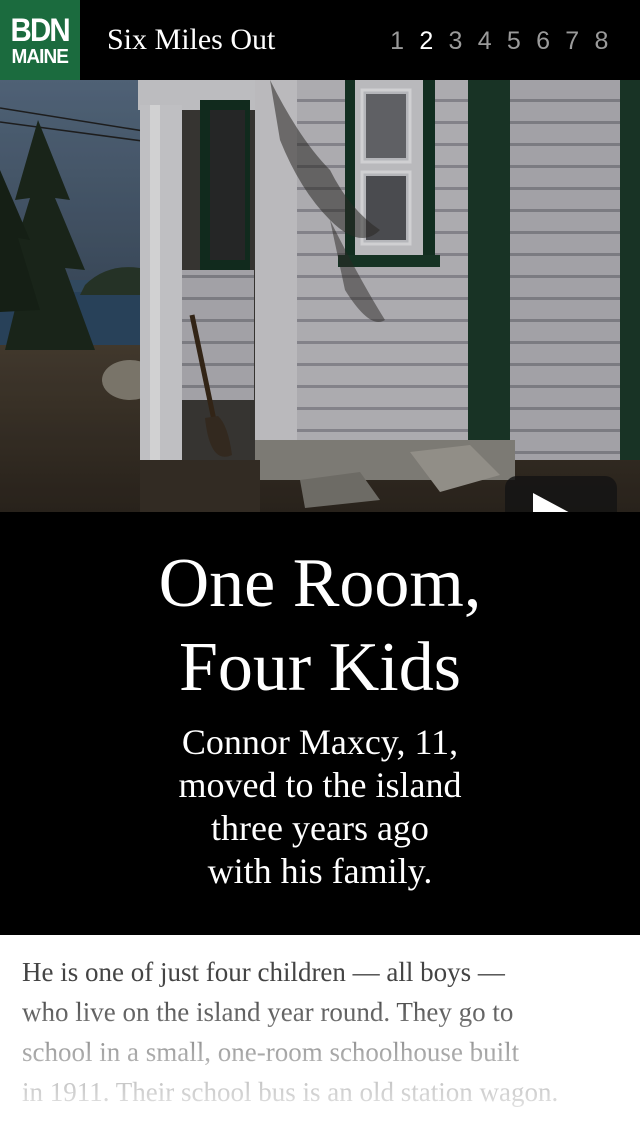  Describe the element at coordinates (320, 785) in the screenshot. I see `dek-line: moved to the island` at that location.